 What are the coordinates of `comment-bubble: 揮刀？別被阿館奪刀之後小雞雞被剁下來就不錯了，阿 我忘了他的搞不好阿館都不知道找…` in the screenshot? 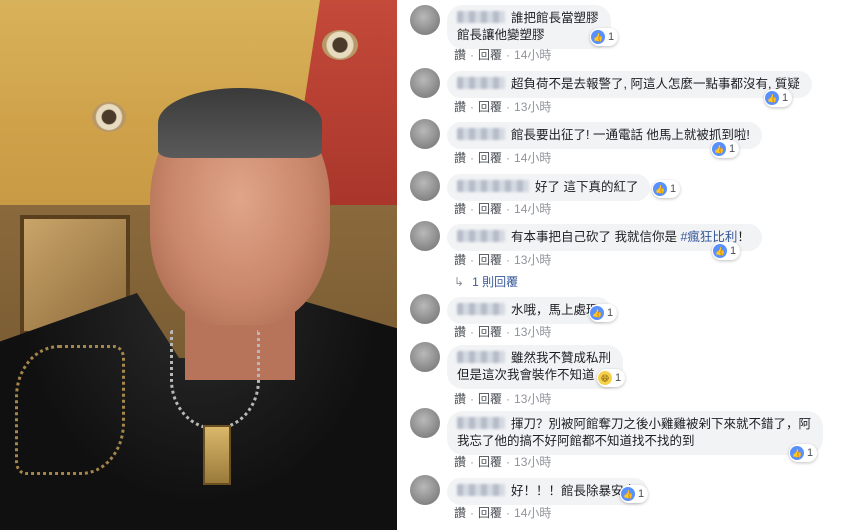 It's located at (635, 433).